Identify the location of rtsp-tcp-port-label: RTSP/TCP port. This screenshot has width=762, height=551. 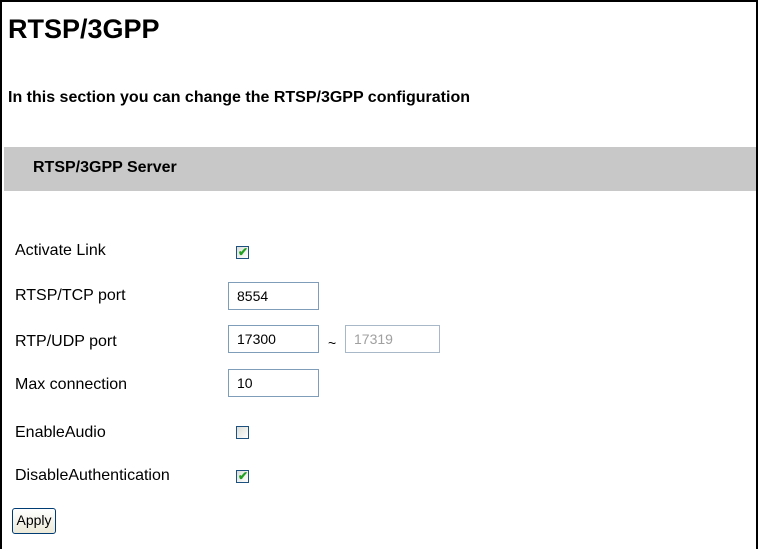
(70, 295).